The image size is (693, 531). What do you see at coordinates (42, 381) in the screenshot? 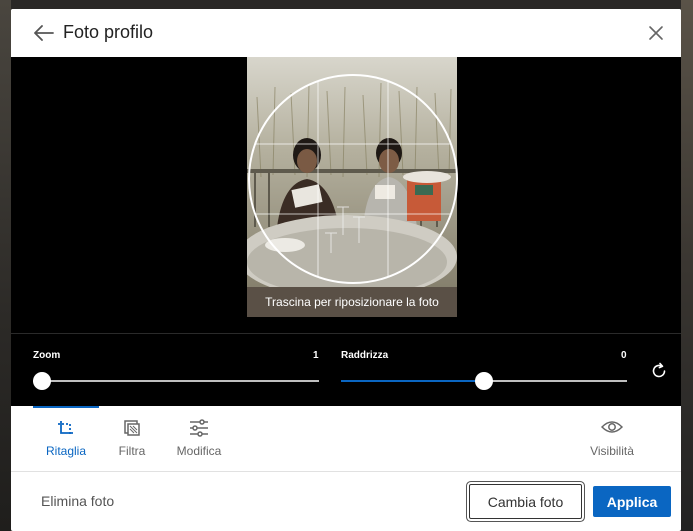
I see `zoom-slider-thumb` at bounding box center [42, 381].